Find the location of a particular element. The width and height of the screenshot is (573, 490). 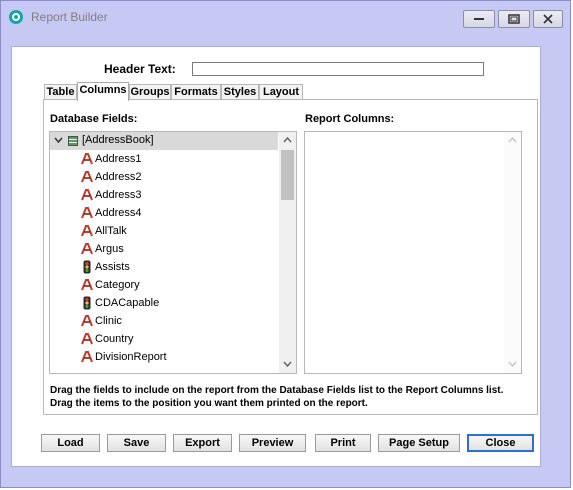

export-button: Export is located at coordinates (202, 443).